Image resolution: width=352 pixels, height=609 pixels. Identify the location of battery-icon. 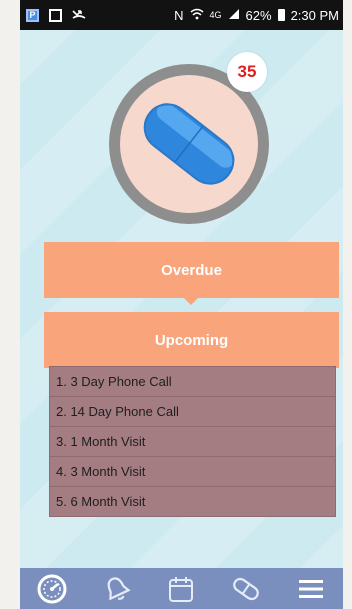
(281, 15).